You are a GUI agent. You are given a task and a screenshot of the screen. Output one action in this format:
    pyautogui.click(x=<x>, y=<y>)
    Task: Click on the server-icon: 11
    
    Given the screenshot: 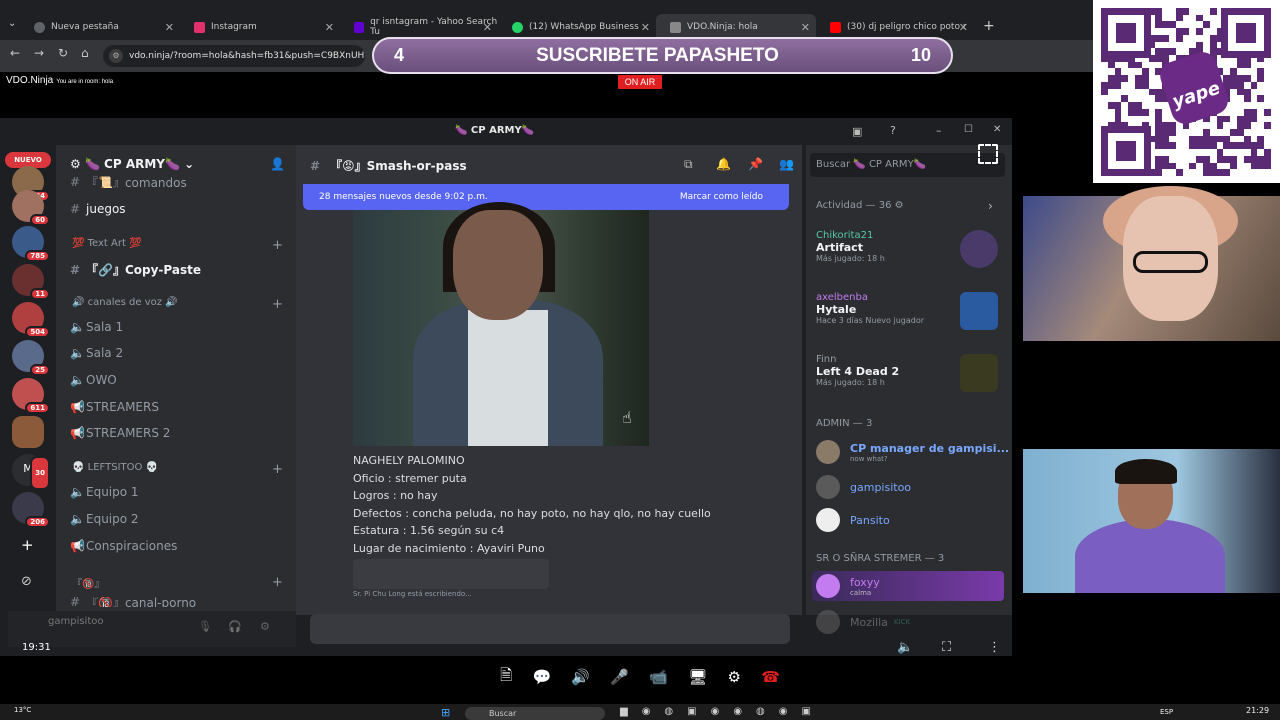 What is the action you would take?
    pyautogui.click(x=31, y=282)
    